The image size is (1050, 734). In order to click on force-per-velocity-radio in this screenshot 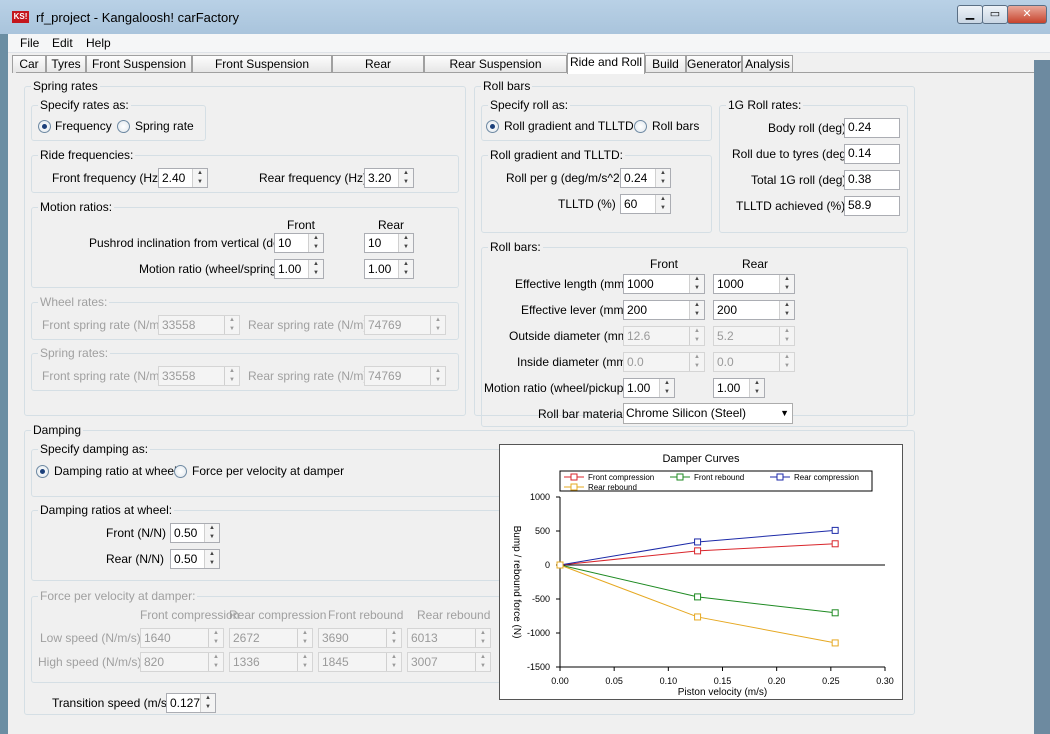, I will do `click(180, 471)`.